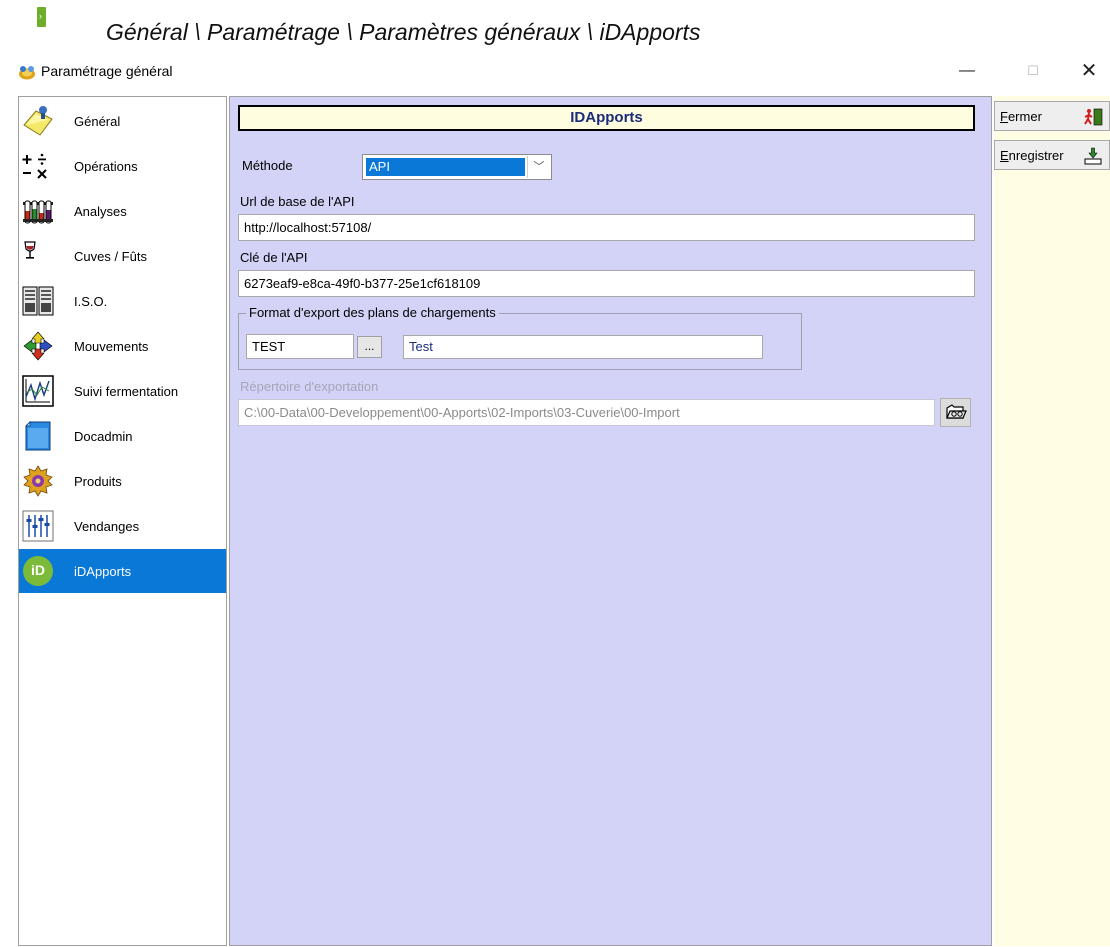 The height and width of the screenshot is (947, 1110). What do you see at coordinates (309, 386) in the screenshot?
I see `export-directory-label: Répertoire d'exportation` at bounding box center [309, 386].